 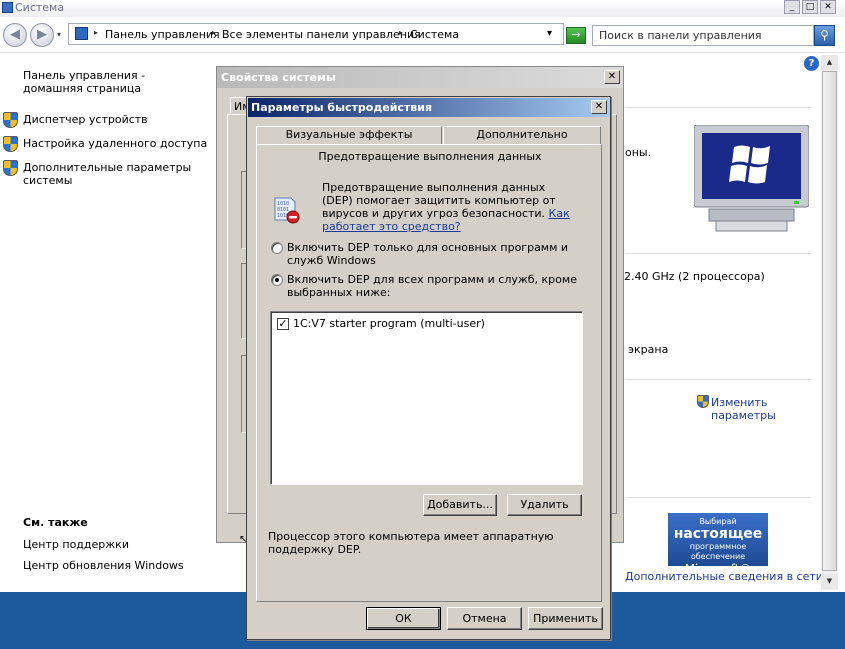 What do you see at coordinates (403, 618) in the screenshot?
I see `ok-button: ОК` at bounding box center [403, 618].